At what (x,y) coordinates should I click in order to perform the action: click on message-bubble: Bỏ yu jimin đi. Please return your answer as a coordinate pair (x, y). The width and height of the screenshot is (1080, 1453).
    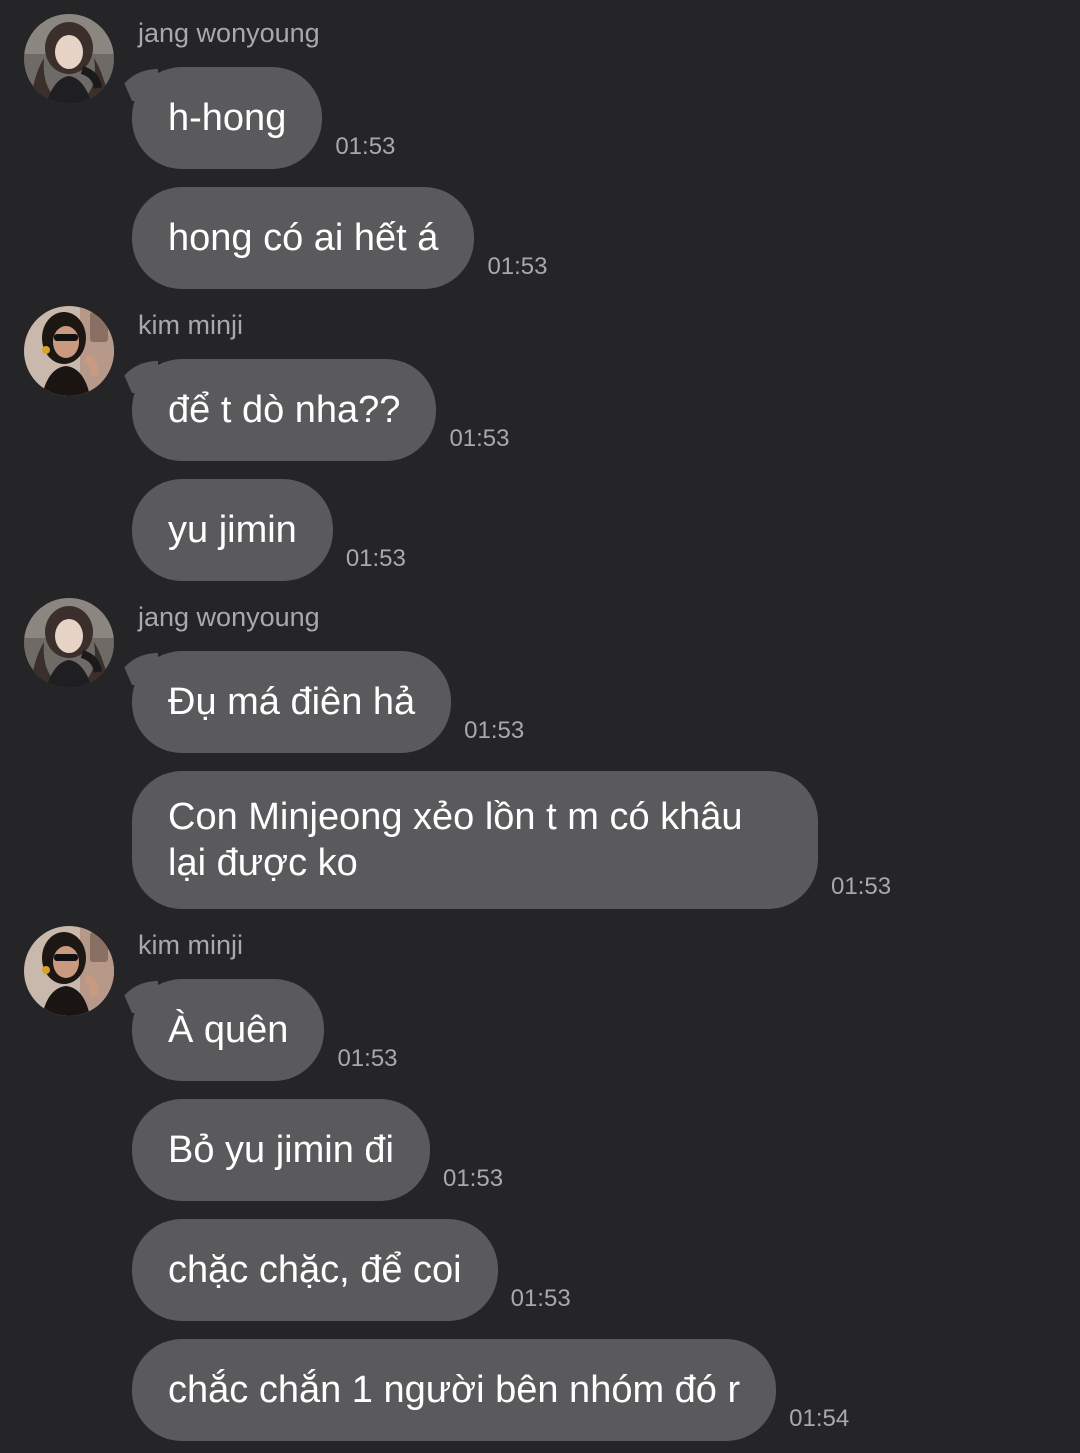
    Looking at the image, I should click on (281, 1150).